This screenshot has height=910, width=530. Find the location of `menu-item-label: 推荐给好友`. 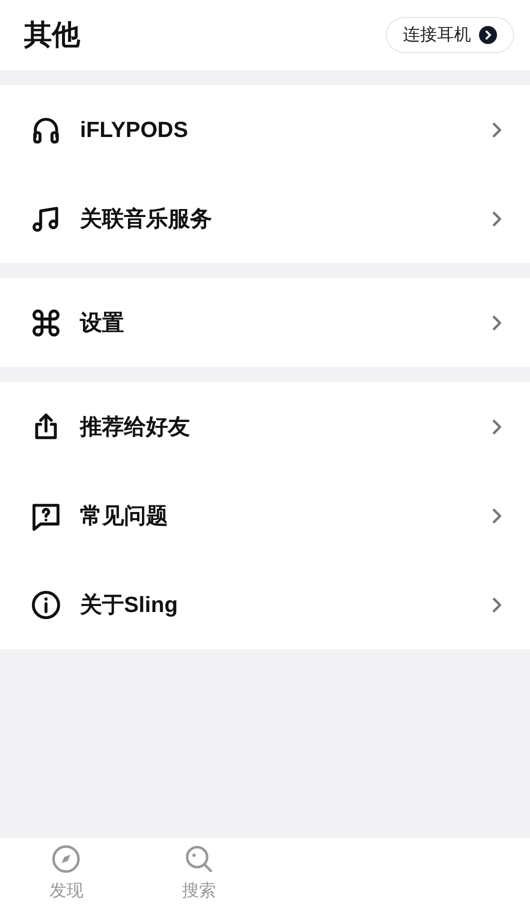

menu-item-label: 推荐给好友 is located at coordinates (135, 427).